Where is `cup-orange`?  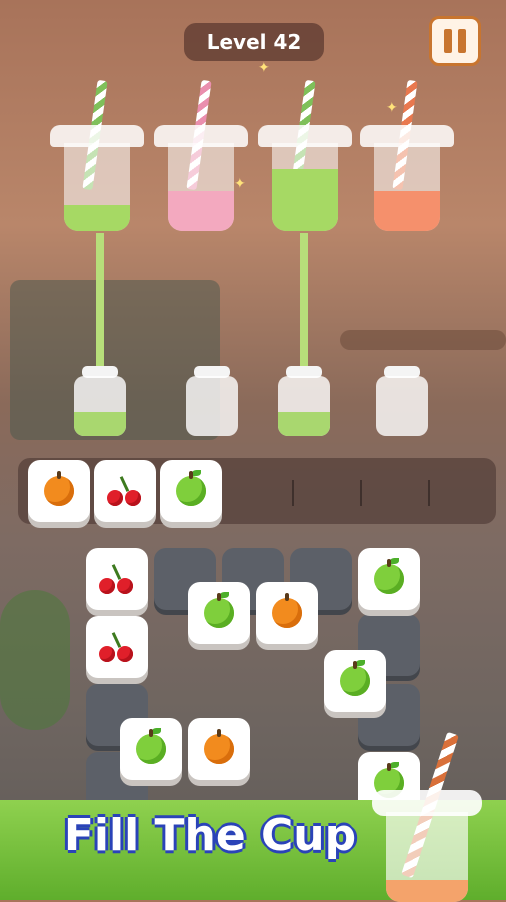 cup-orange is located at coordinates (407, 156).